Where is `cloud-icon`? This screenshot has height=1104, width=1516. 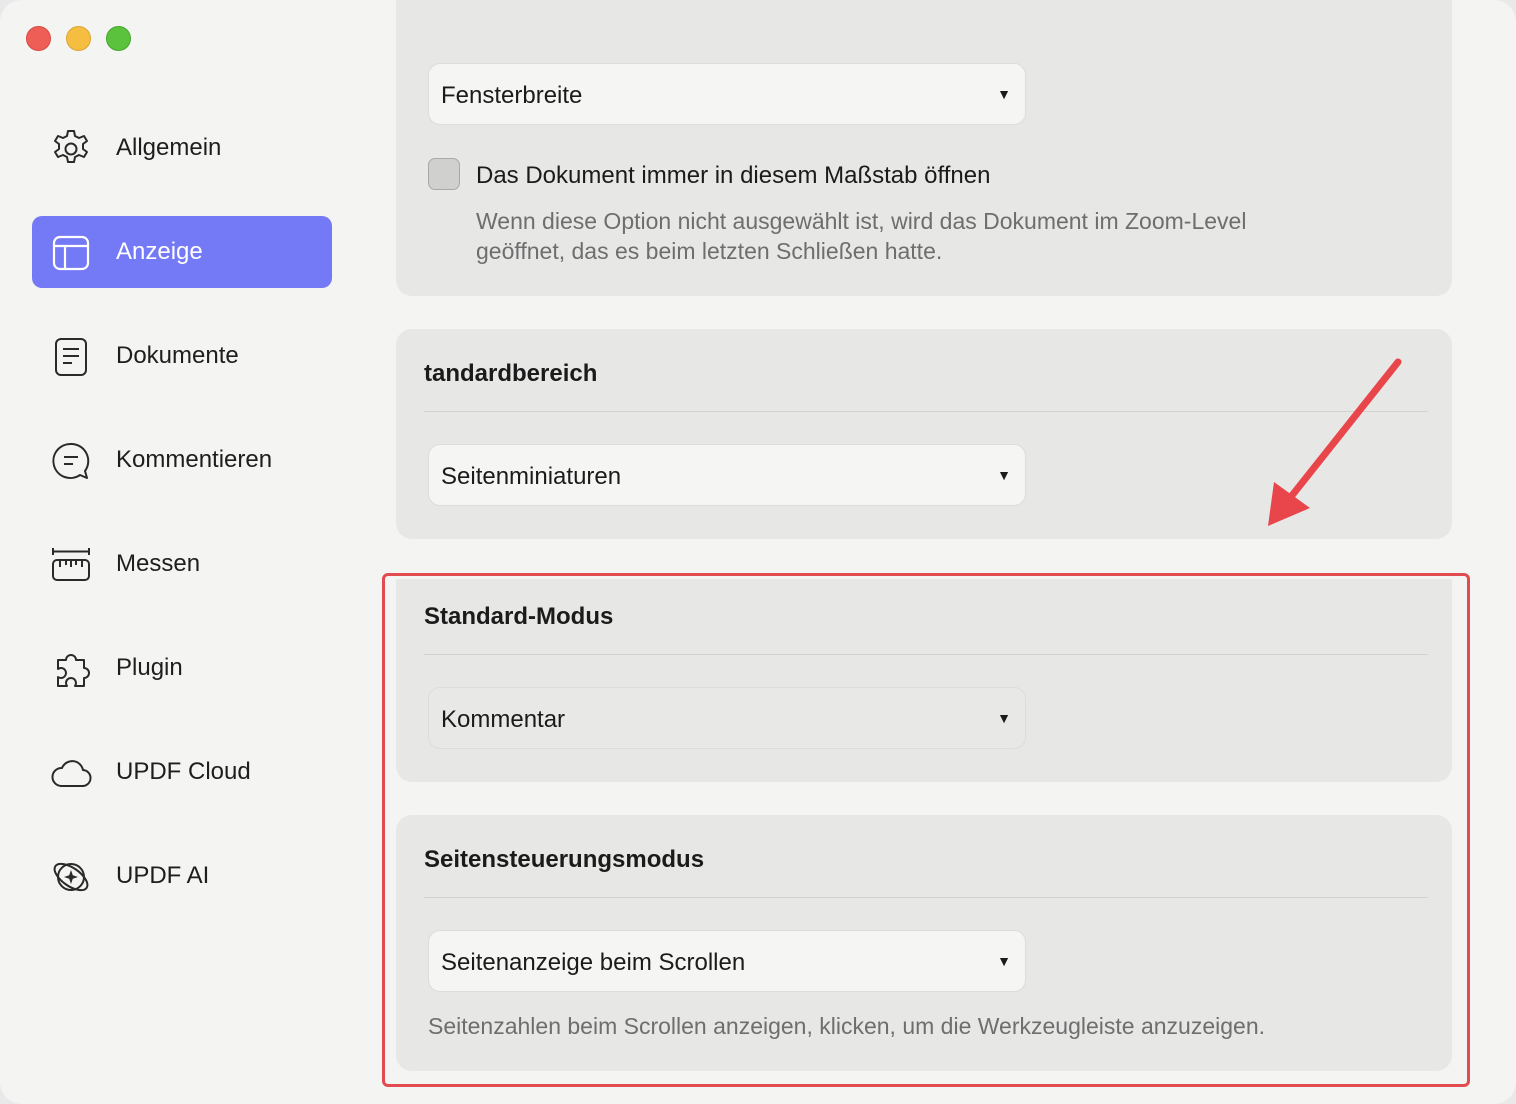
cloud-icon is located at coordinates (71, 773).